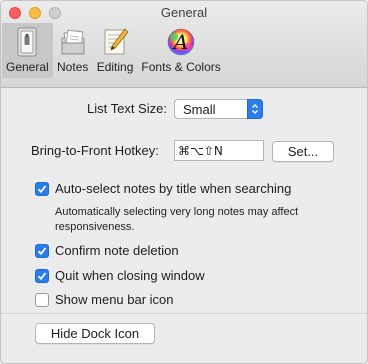 This screenshot has width=368, height=364. I want to click on menu-bar-icon-label: Show menu bar icon, so click(114, 299).